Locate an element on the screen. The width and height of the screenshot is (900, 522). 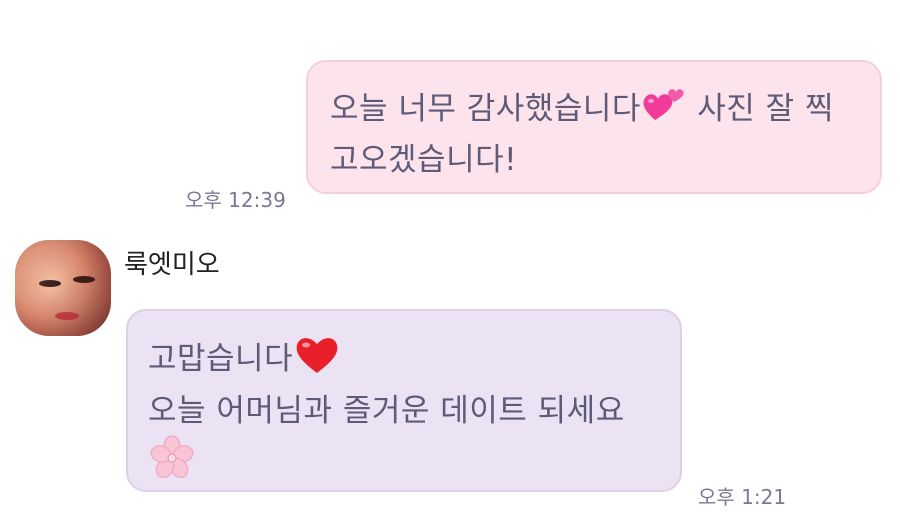
received-message-line-2: 오늘 어머님과 즐거운 데이트 되세요 is located at coordinates (386, 411).